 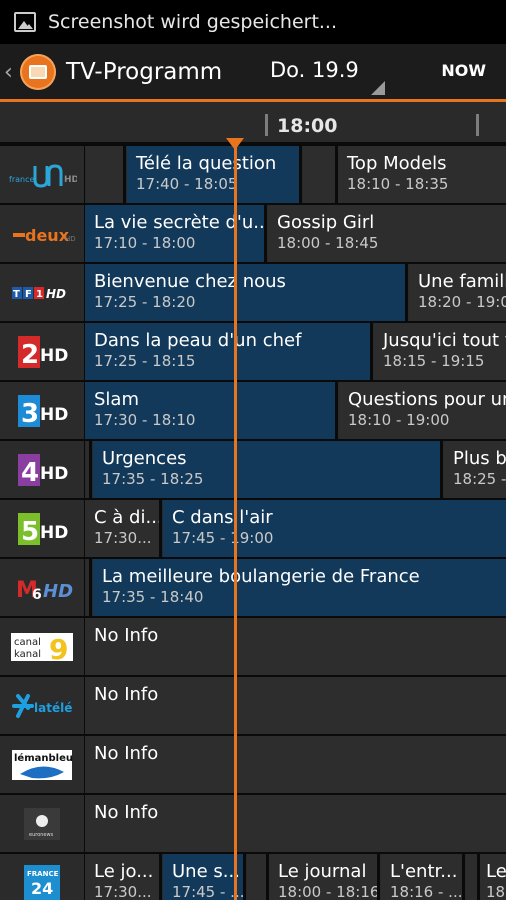 I want to click on ruler-time-label: 18:00, so click(x=307, y=126).